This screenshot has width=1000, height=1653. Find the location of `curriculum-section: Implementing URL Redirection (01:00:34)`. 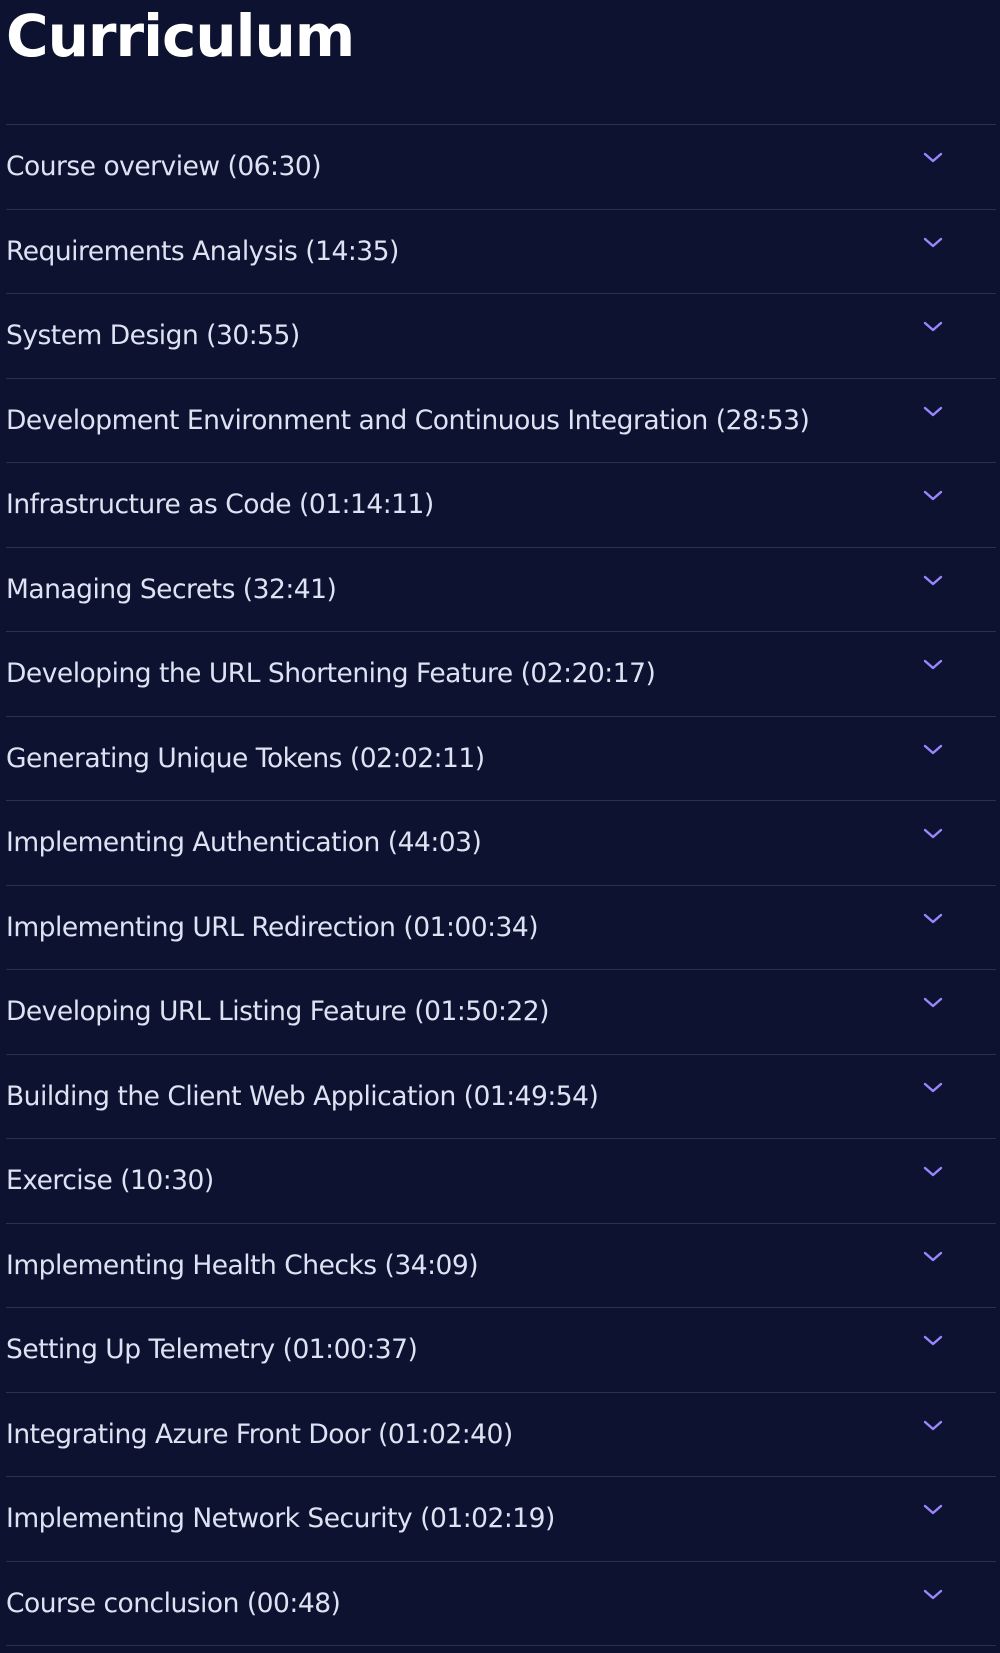

curriculum-section: Implementing URL Redirection (01:00:34) is located at coordinates (501, 928).